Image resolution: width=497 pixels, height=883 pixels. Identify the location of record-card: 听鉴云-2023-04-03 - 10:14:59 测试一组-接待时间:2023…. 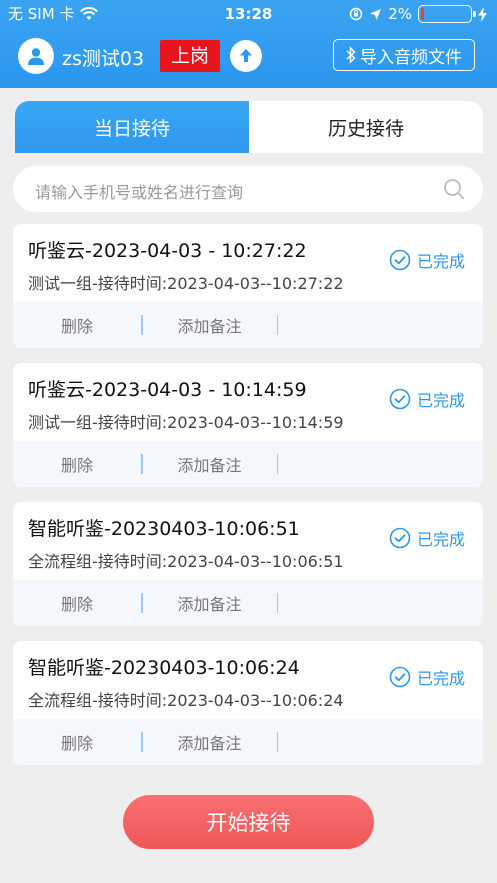
(248, 425).